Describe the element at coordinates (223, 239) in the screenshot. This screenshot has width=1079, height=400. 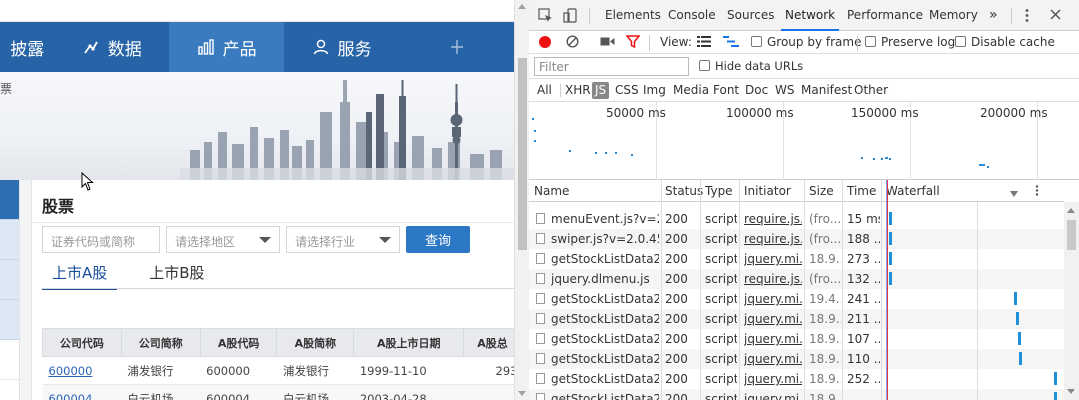
I see `region-select: 请选择地区` at that location.